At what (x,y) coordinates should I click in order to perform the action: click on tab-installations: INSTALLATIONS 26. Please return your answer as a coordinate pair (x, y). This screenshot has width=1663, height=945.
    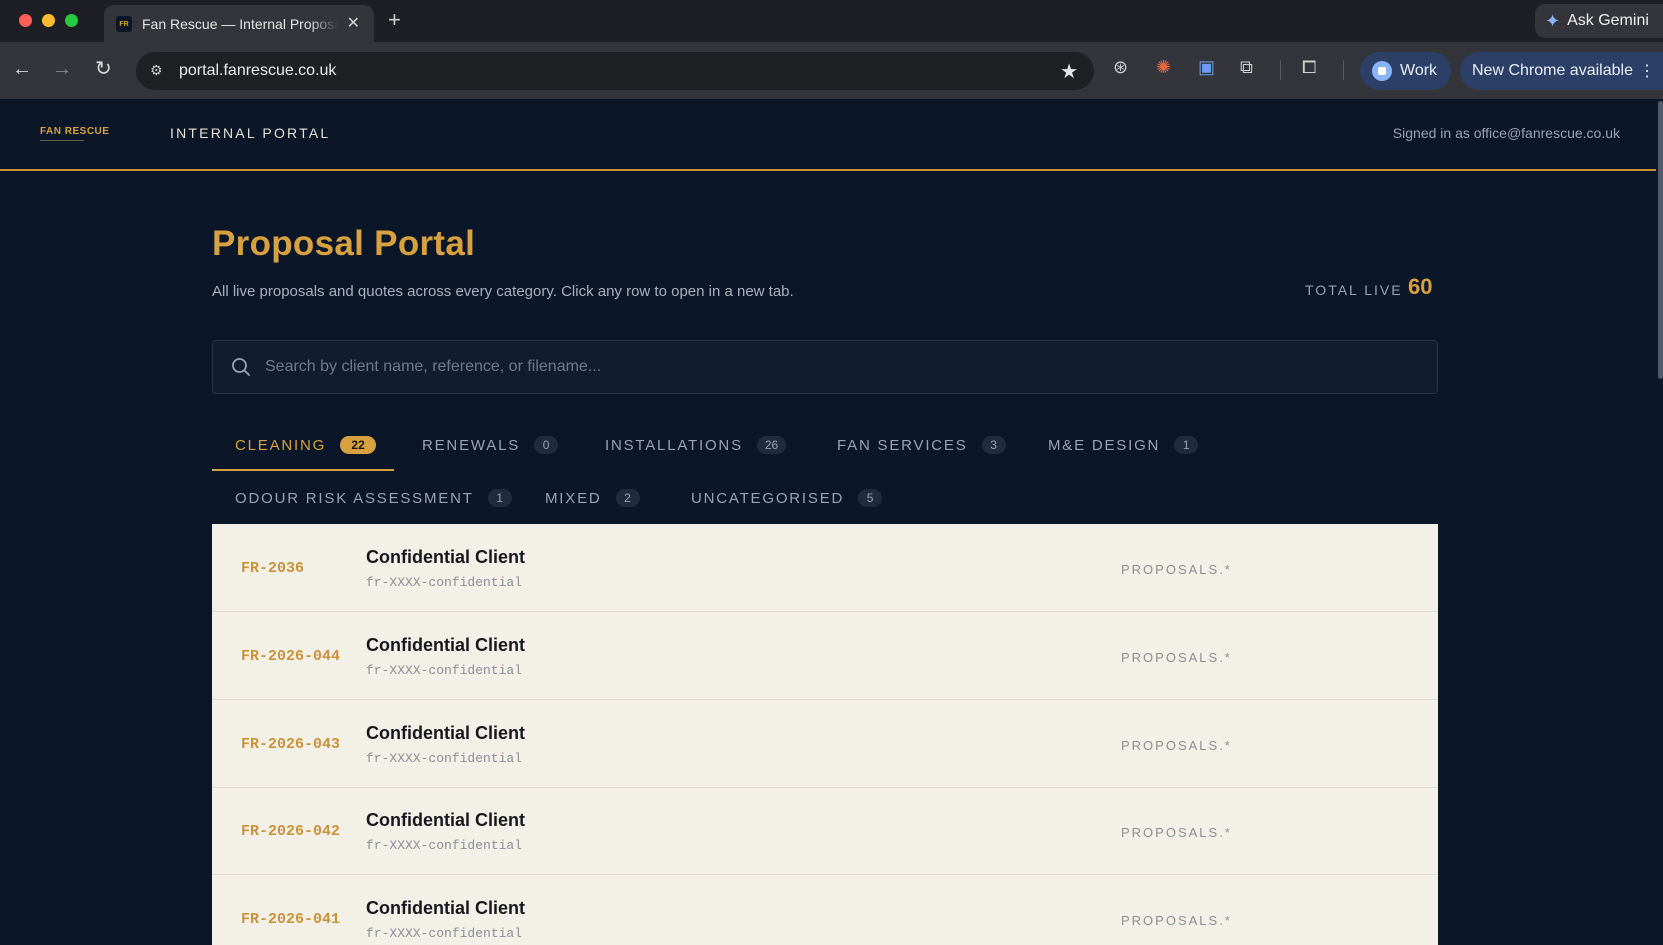
    Looking at the image, I should click on (696, 445).